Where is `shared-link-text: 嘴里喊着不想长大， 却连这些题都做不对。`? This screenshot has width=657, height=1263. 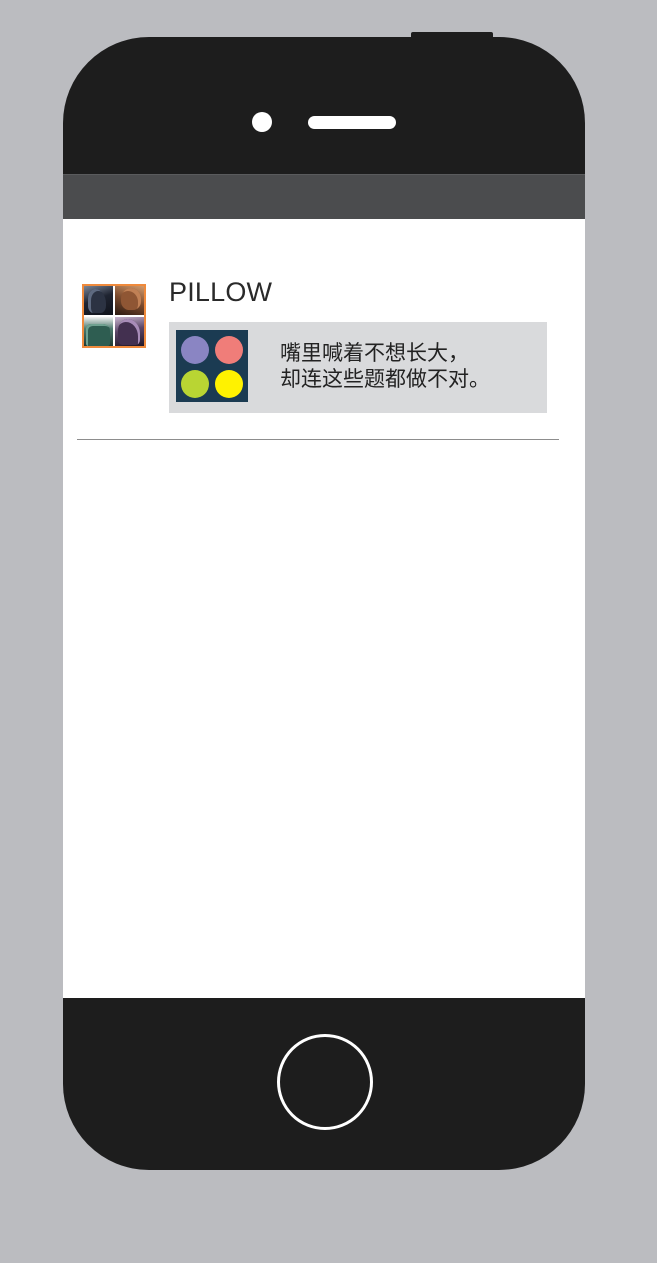
shared-link-text: 嘴里喊着不想长大， 却连这些题都做不对。 is located at coordinates (385, 366).